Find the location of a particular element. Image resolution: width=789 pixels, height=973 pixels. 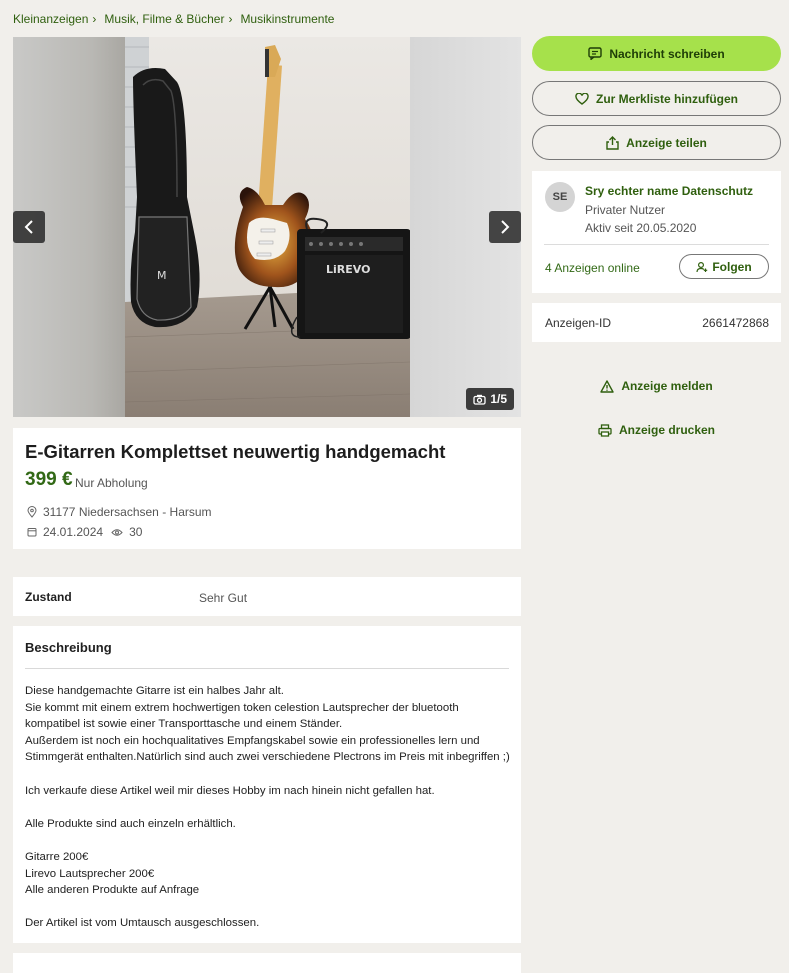

seller-ads-link: 4 Anzeigen online is located at coordinates (592, 268).